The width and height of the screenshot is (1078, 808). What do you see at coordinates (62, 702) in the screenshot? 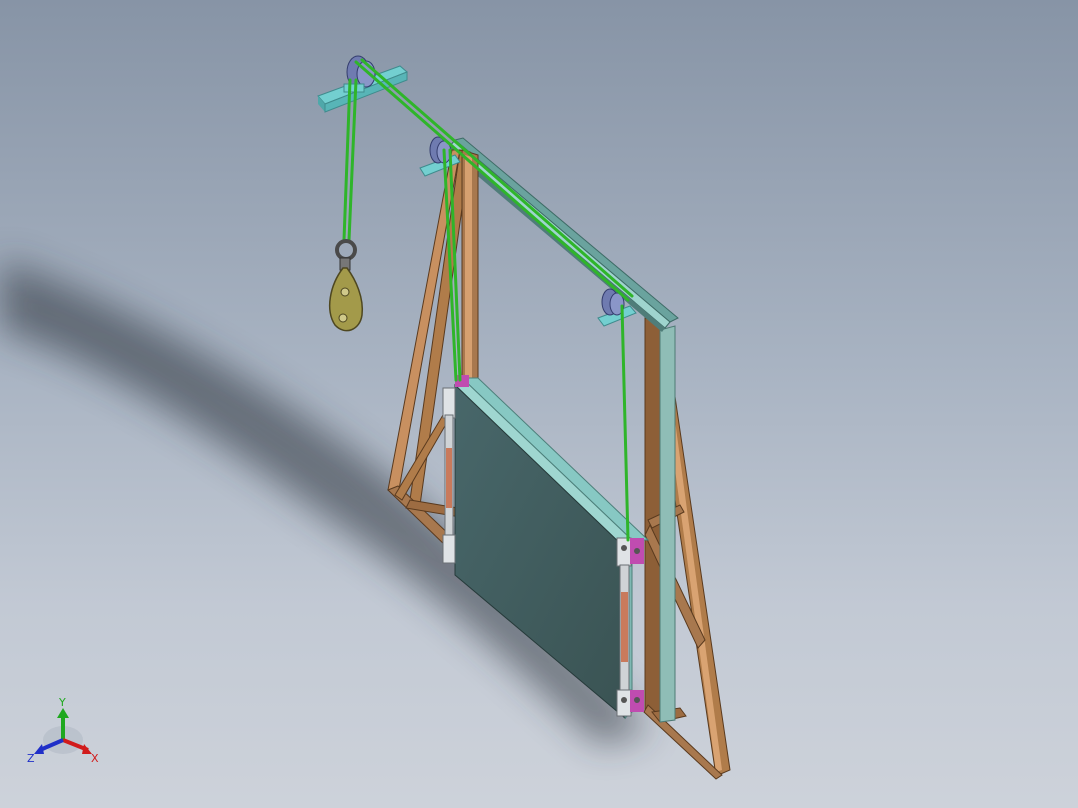
I see `y-axis-label: Y` at bounding box center [62, 702].